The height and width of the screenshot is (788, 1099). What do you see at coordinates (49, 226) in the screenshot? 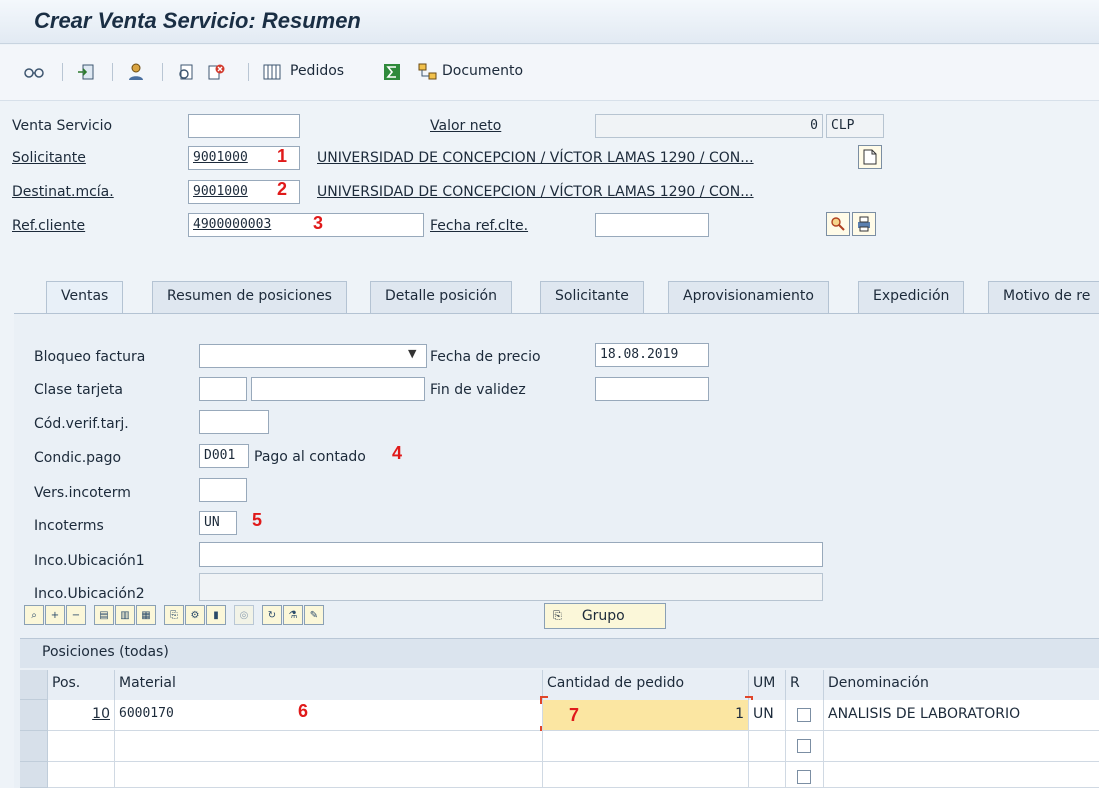
I see `ref-cliente-label: Ref.cliente` at bounding box center [49, 226].